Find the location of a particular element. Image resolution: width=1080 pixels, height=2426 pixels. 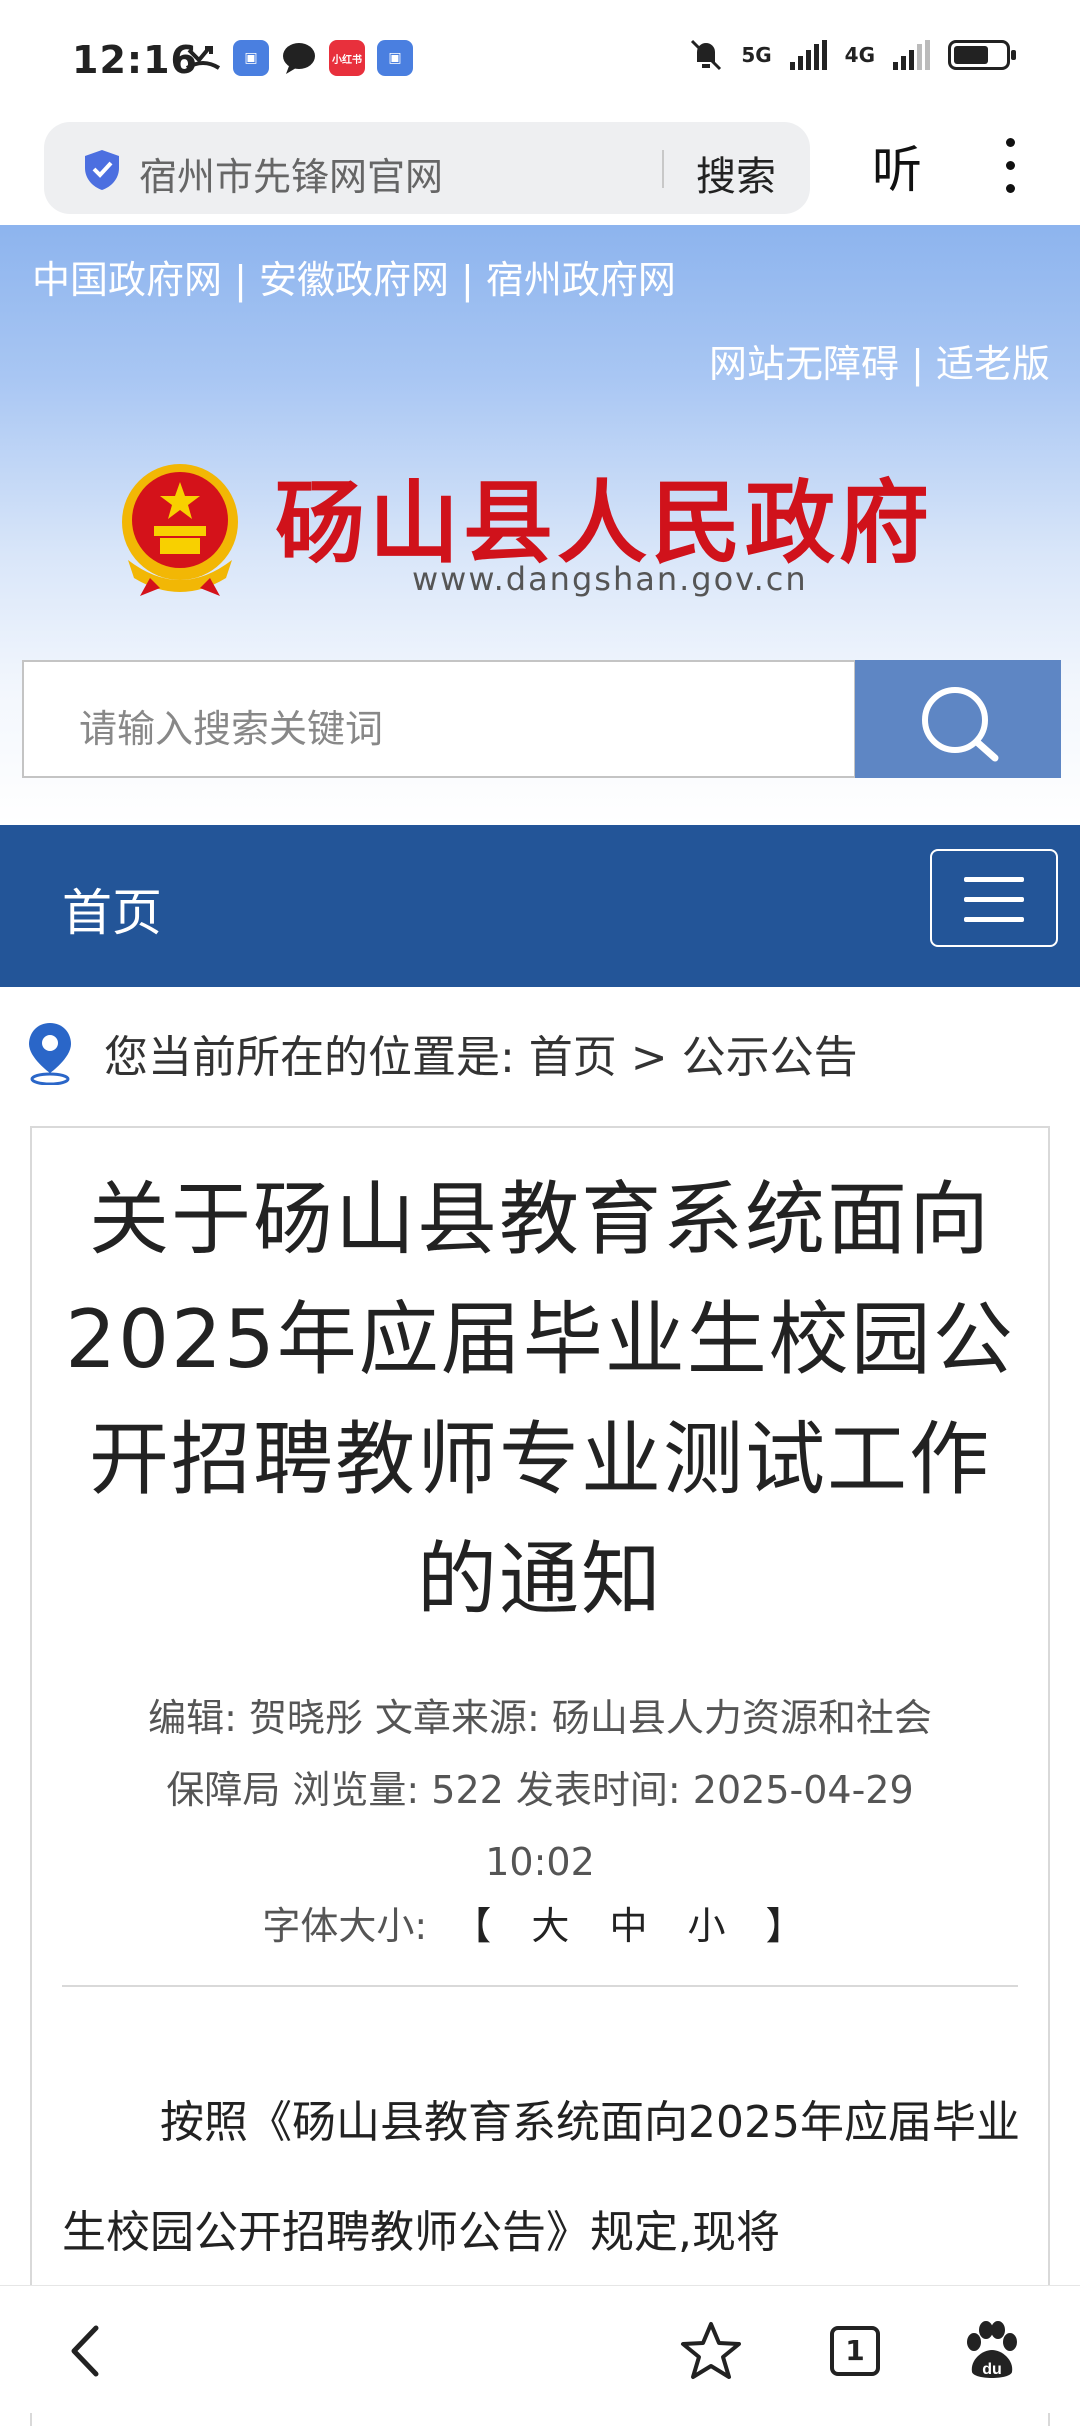

site-search-input: 请输入搜索关键词 is located at coordinates (439, 719).